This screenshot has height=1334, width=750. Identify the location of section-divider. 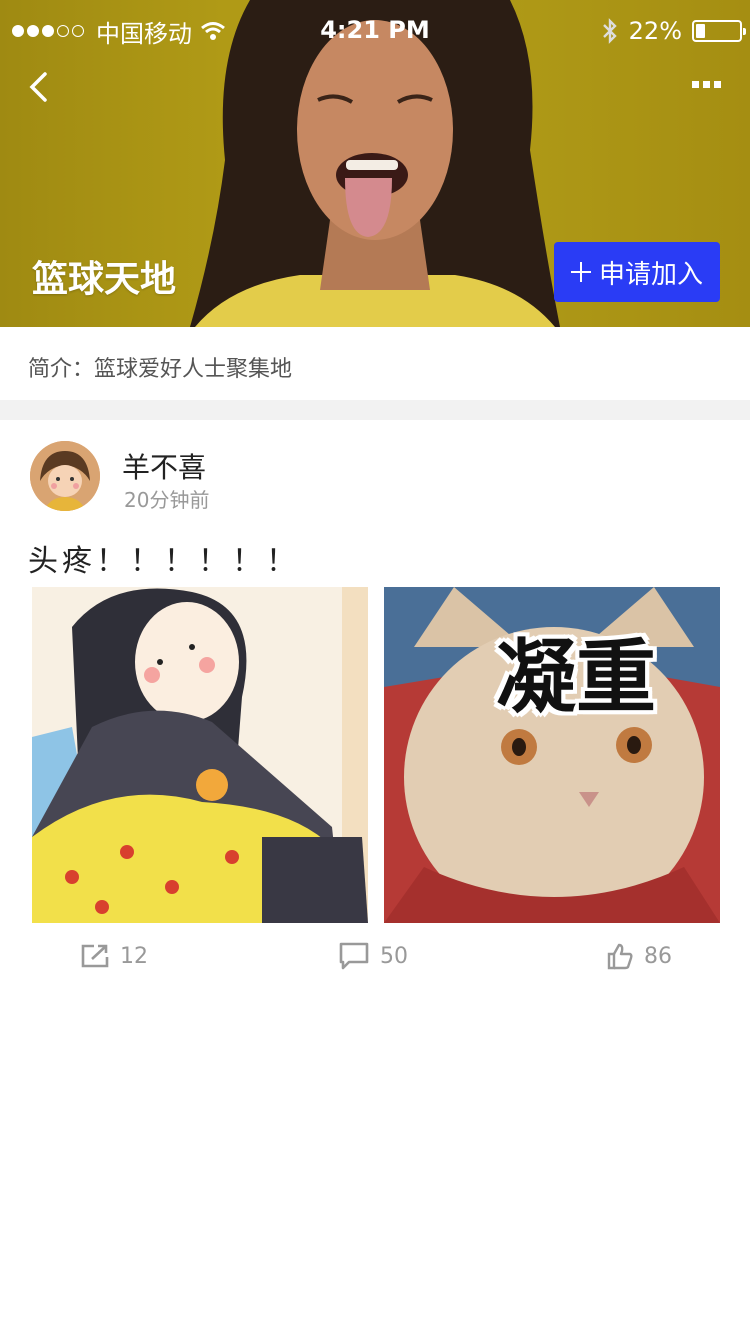
(375, 410).